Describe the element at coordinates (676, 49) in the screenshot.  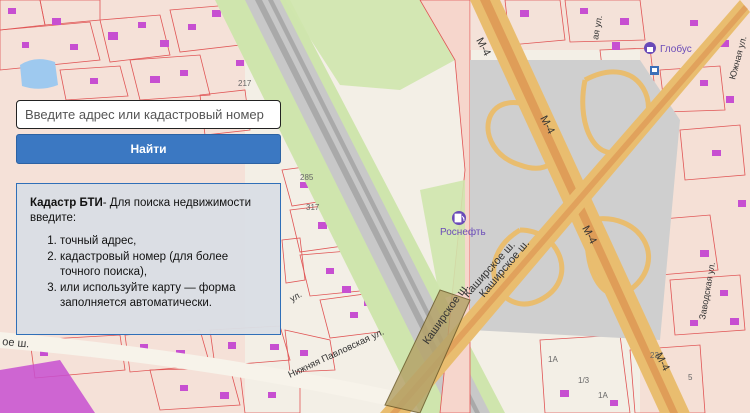
I see `poi-label-globus: Глобус` at that location.